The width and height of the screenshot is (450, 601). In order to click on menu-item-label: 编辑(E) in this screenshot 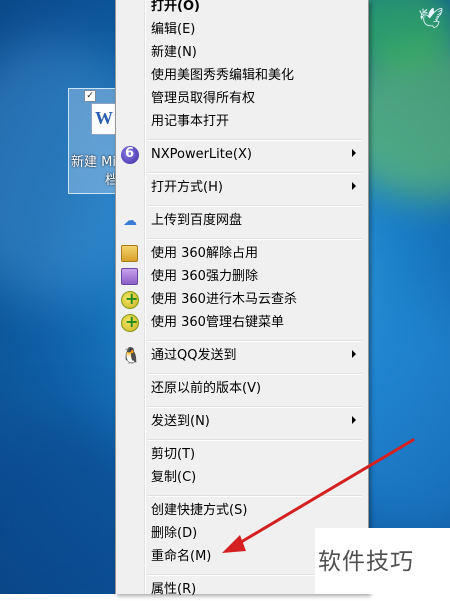, I will do `click(173, 29)`.